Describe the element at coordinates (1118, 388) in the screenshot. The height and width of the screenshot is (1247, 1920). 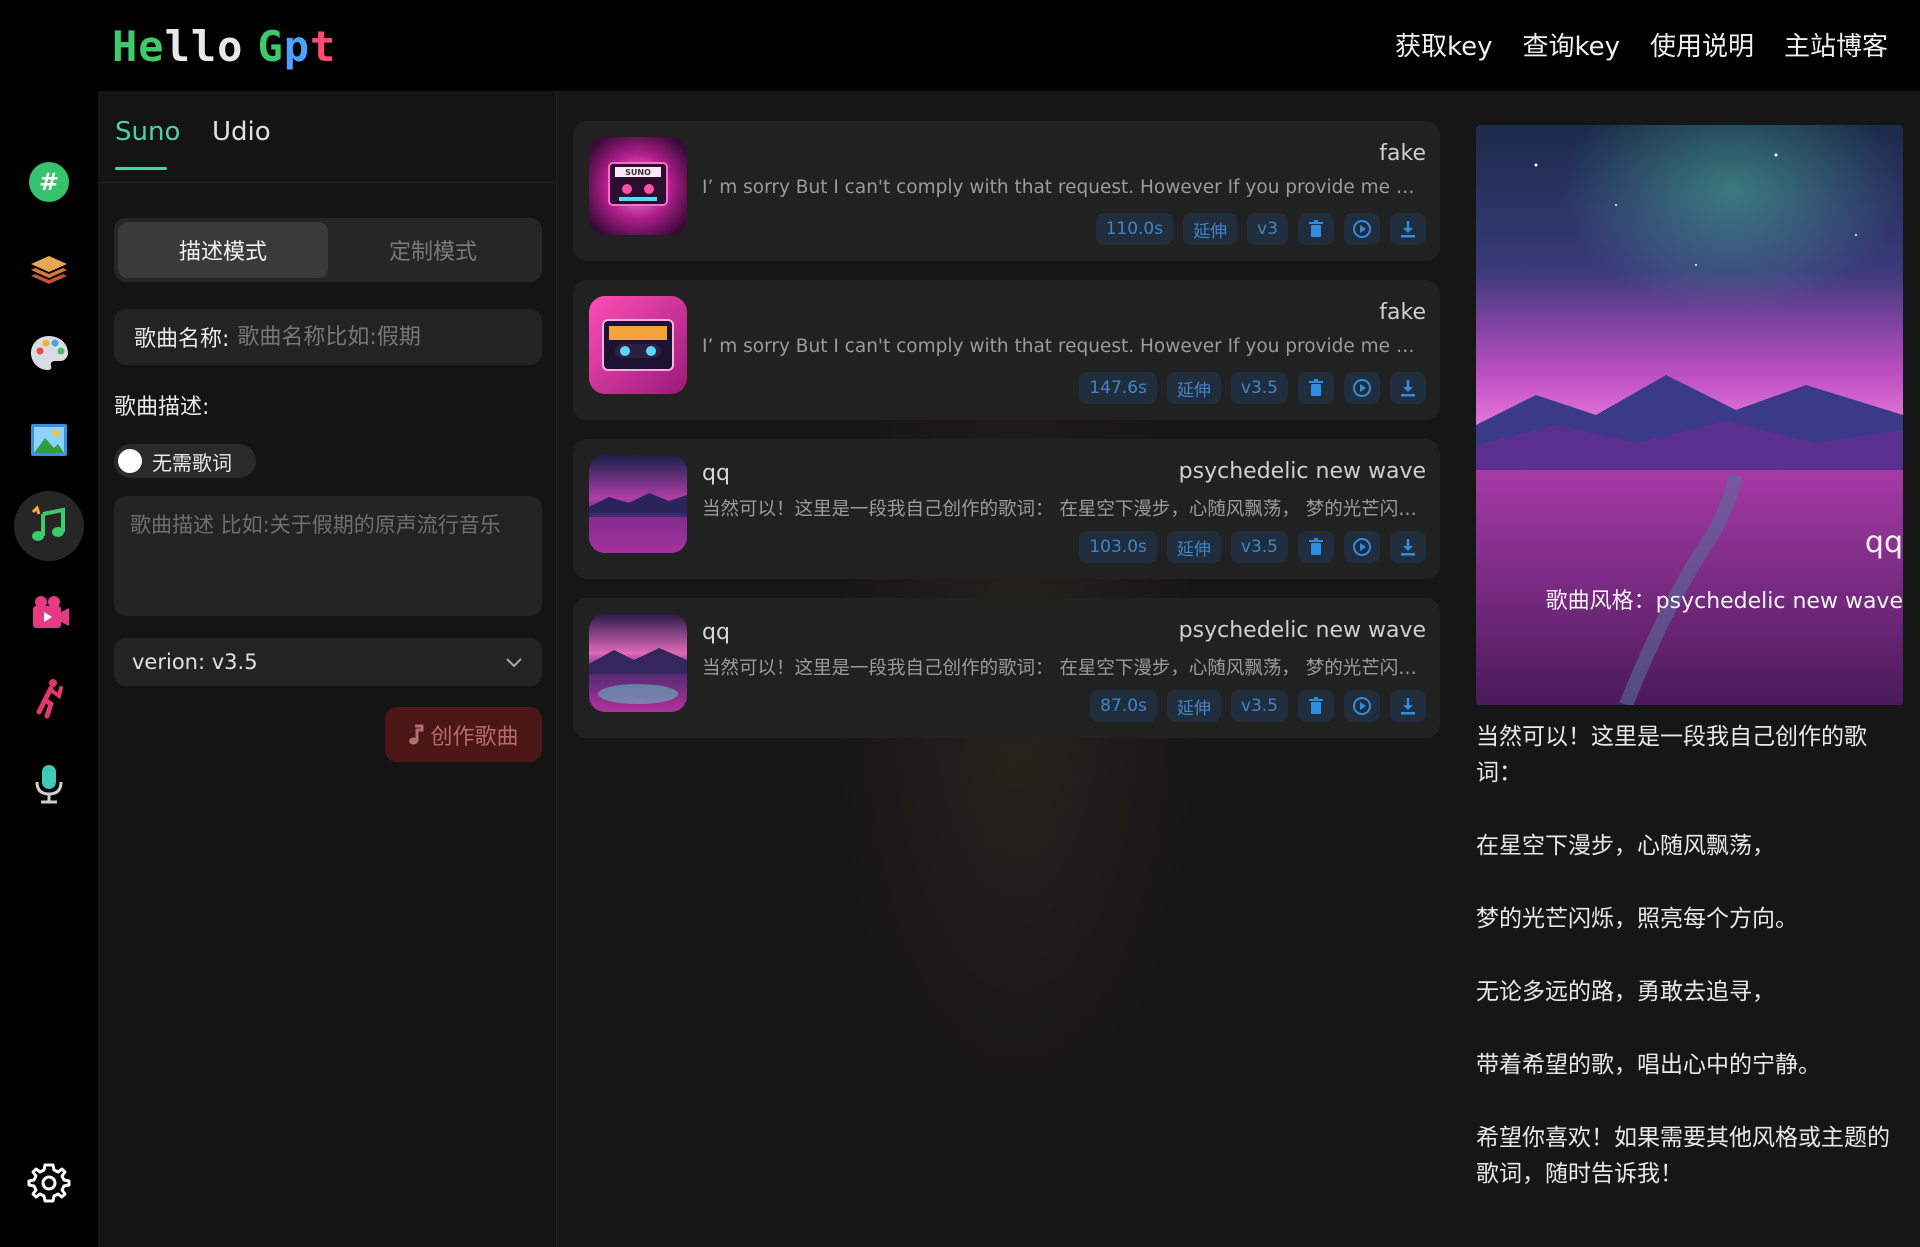
I see `duration-badge: 147.6s` at that location.